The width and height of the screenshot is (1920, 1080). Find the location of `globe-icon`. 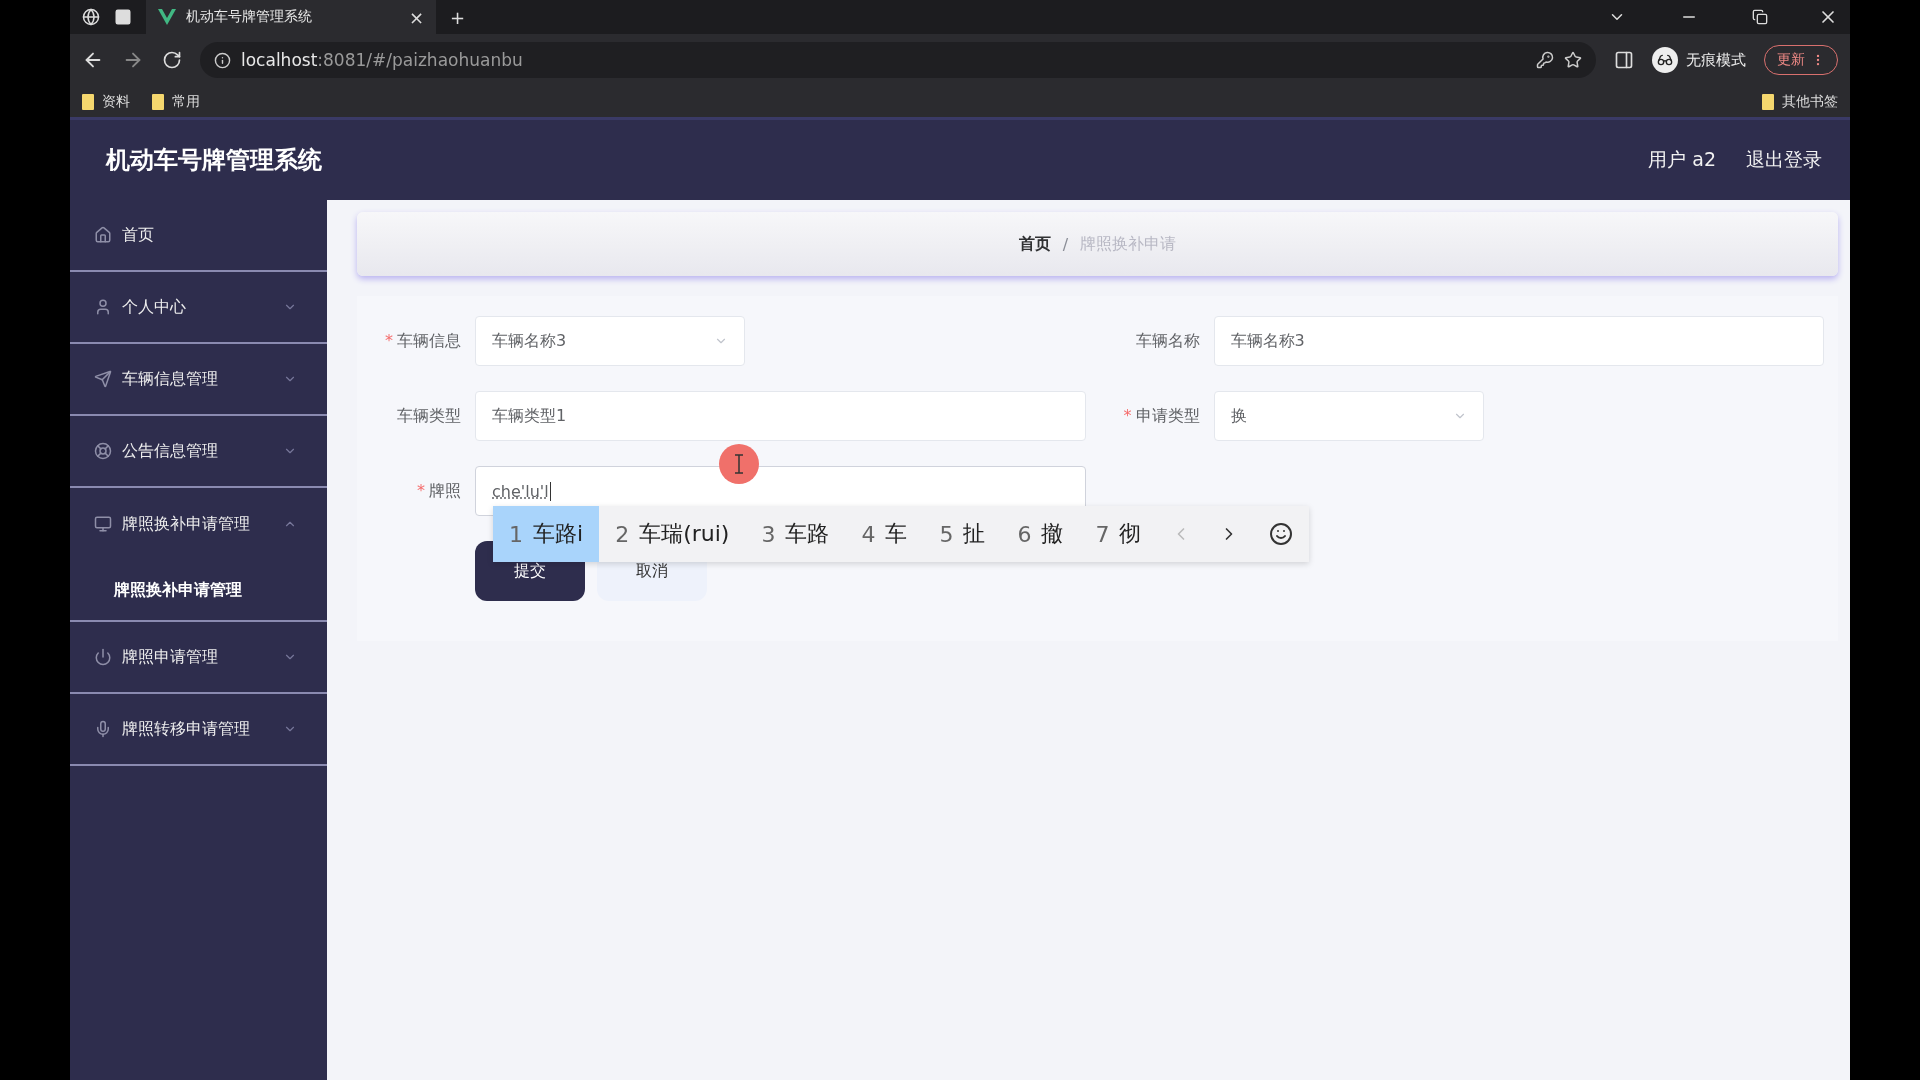

globe-icon is located at coordinates (91, 17).